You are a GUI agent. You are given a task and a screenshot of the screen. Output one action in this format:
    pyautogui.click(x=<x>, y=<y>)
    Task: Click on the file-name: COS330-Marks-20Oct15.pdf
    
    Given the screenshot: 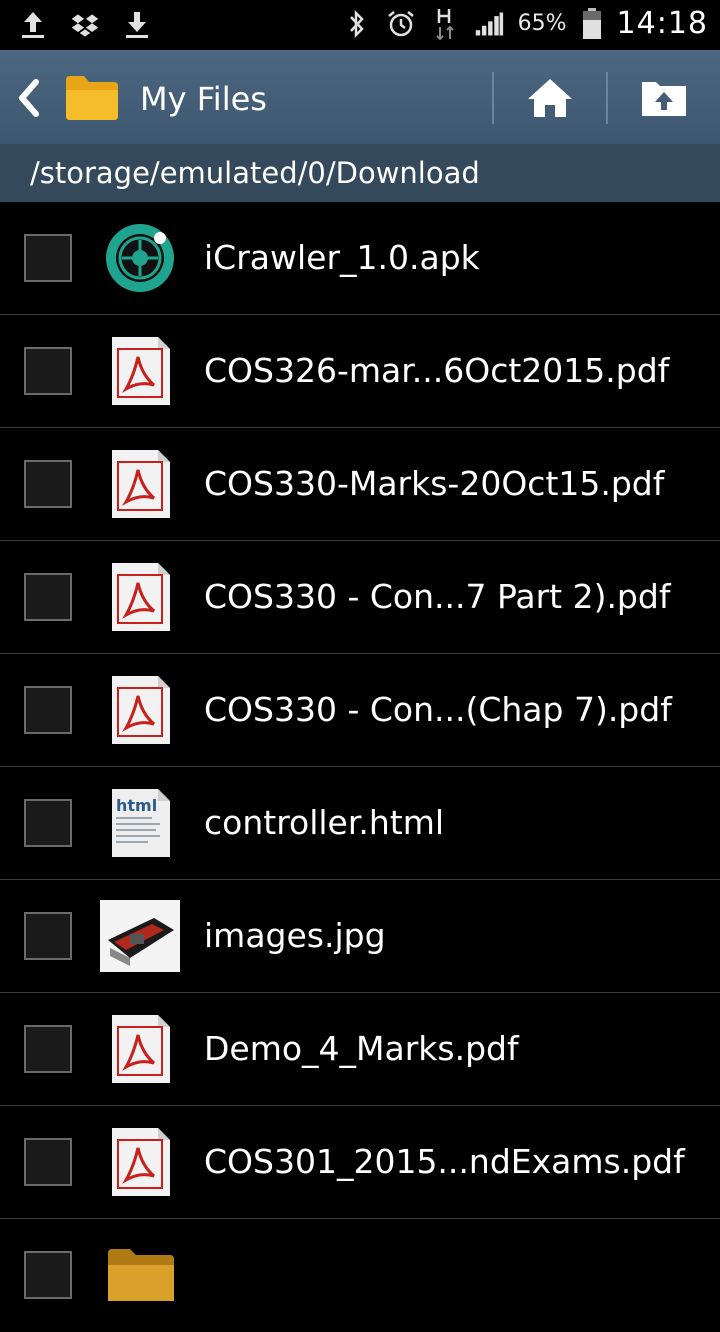 What is the action you would take?
    pyautogui.click(x=434, y=483)
    